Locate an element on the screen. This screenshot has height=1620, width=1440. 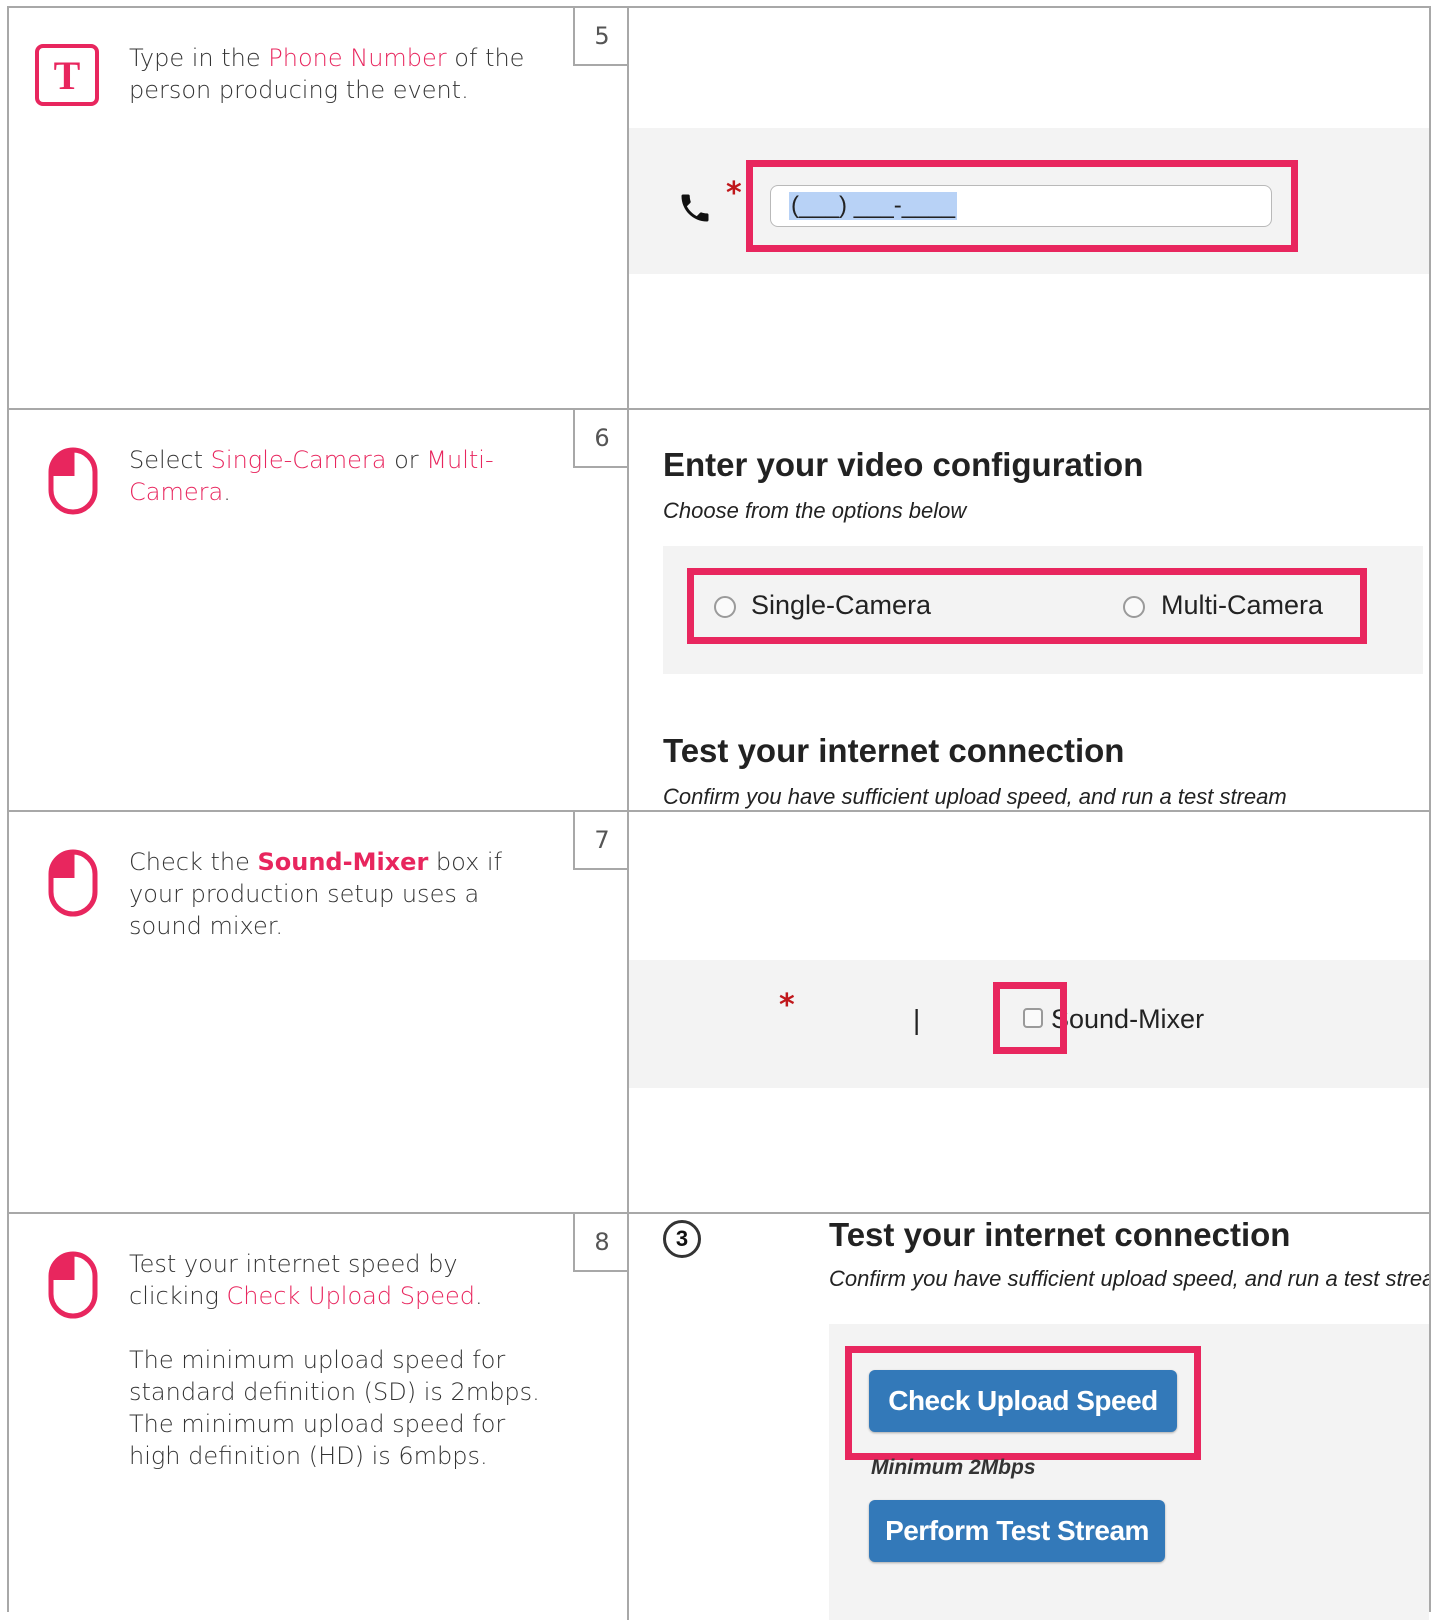
text-input-icon: T is located at coordinates (67, 75).